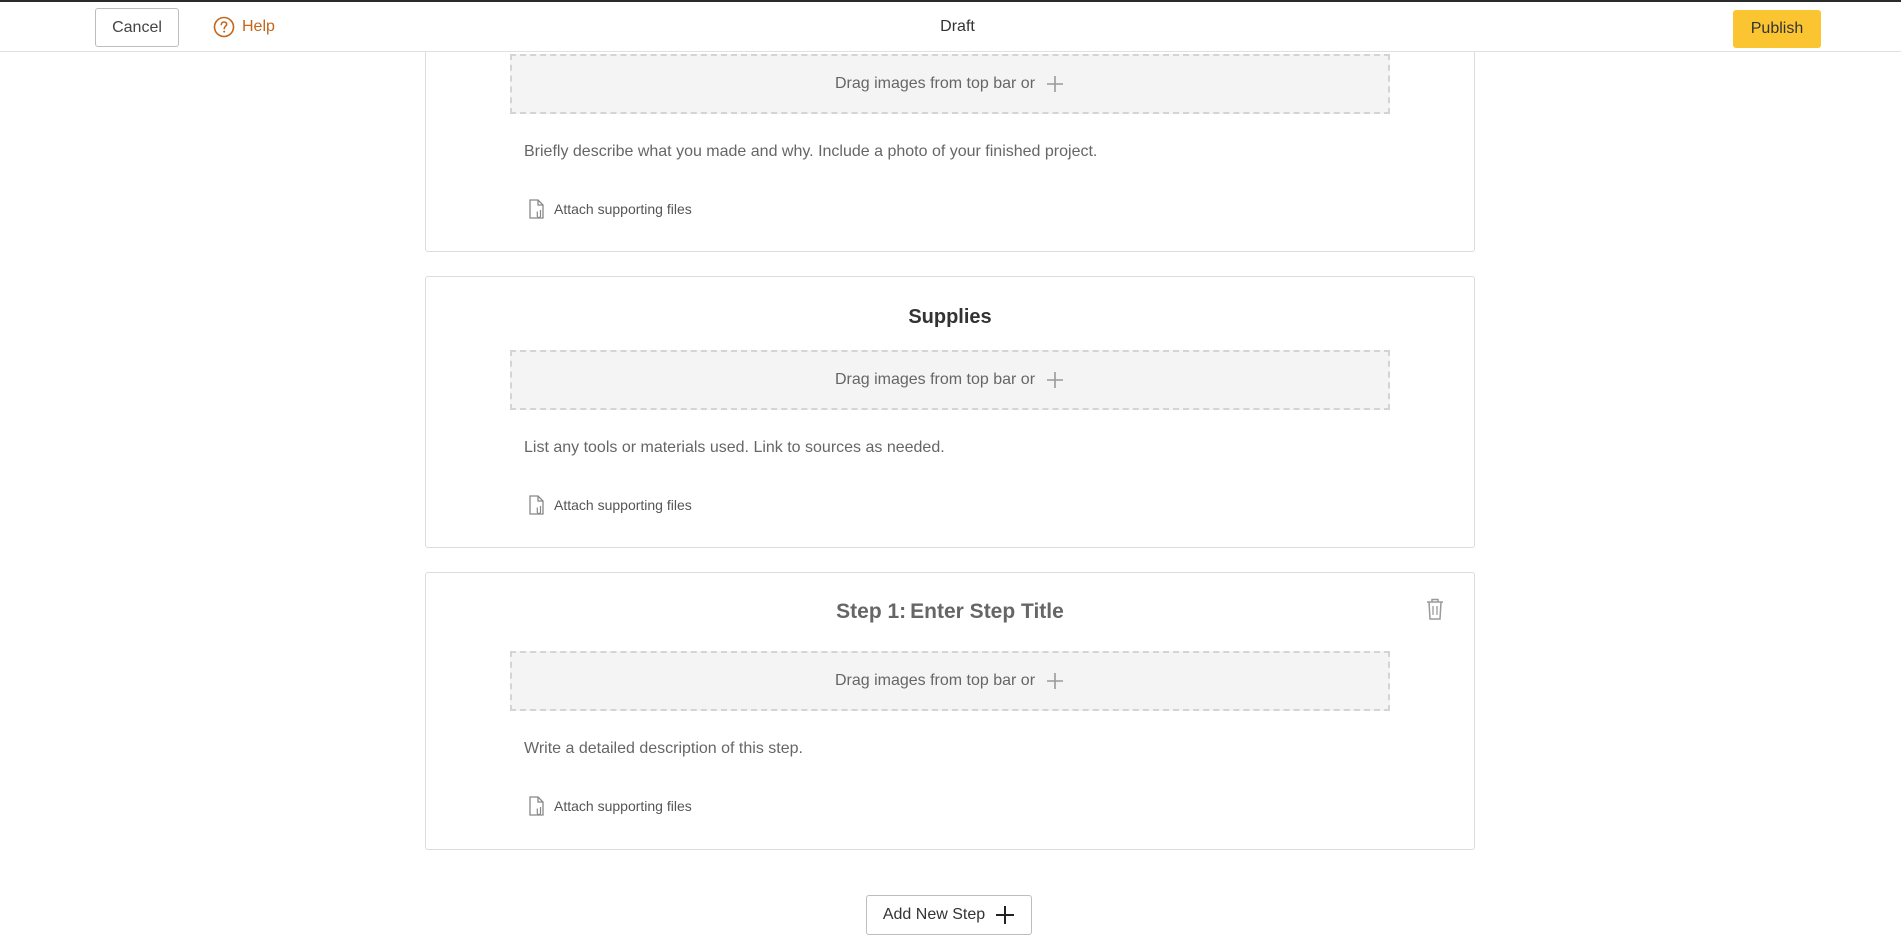  I want to click on step-title: Step 1: Enter Step Title, so click(950, 612).